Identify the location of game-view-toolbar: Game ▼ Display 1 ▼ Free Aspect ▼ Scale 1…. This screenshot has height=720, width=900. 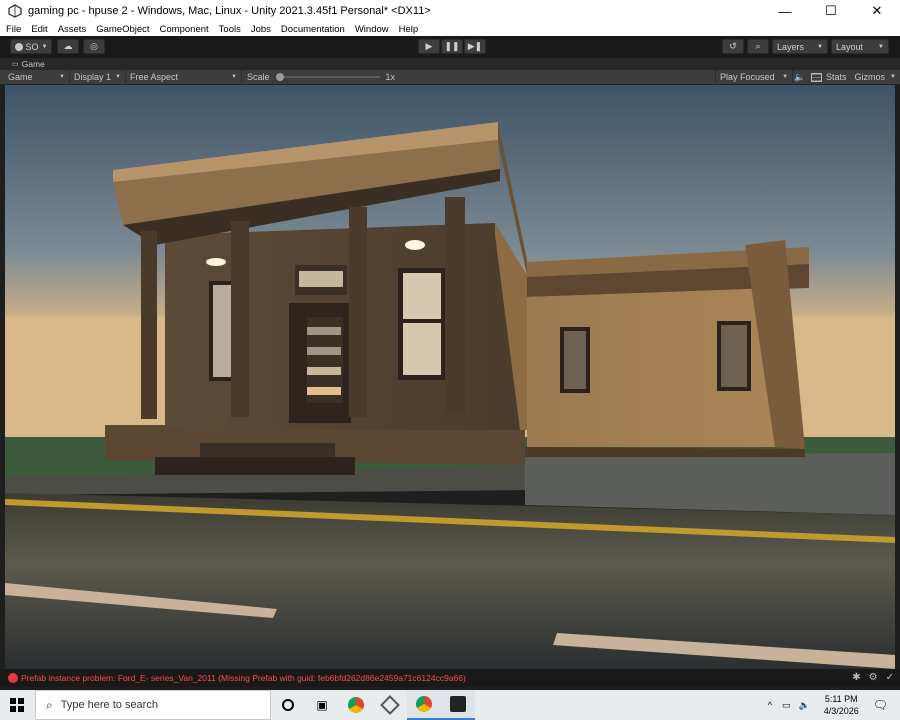
(450, 77).